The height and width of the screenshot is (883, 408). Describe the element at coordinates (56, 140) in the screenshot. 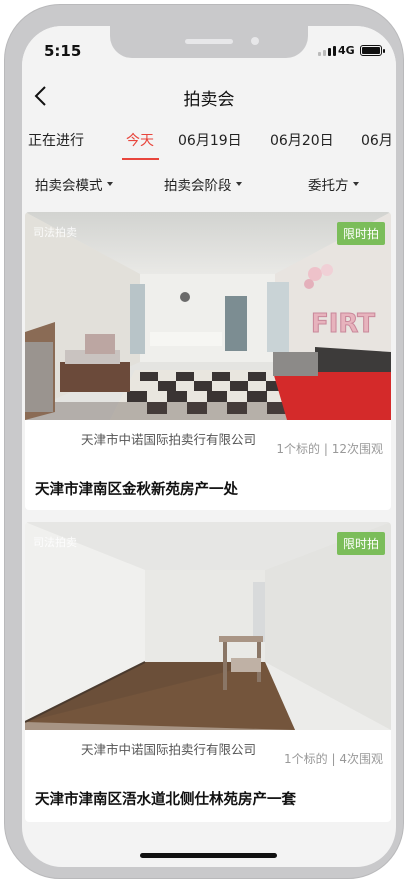

I see `tab-ongoing: 正在进行` at that location.